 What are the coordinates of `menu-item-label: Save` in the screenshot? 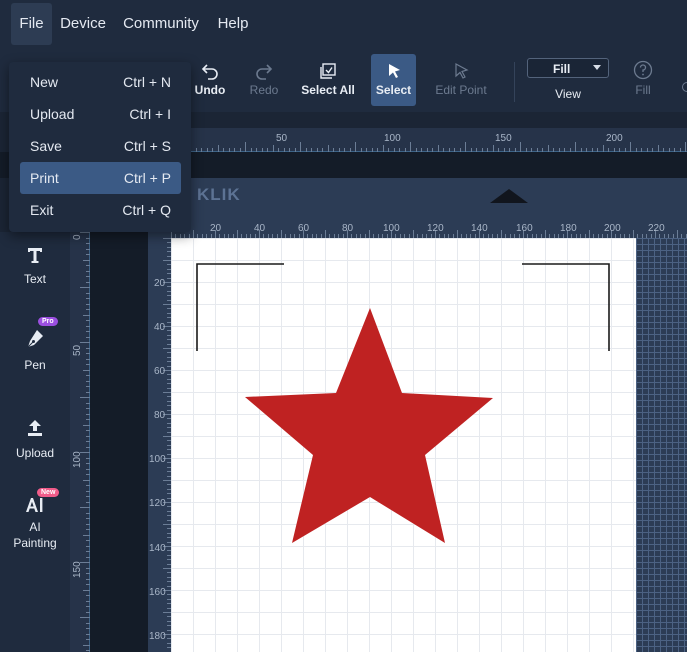 It's located at (46, 146).